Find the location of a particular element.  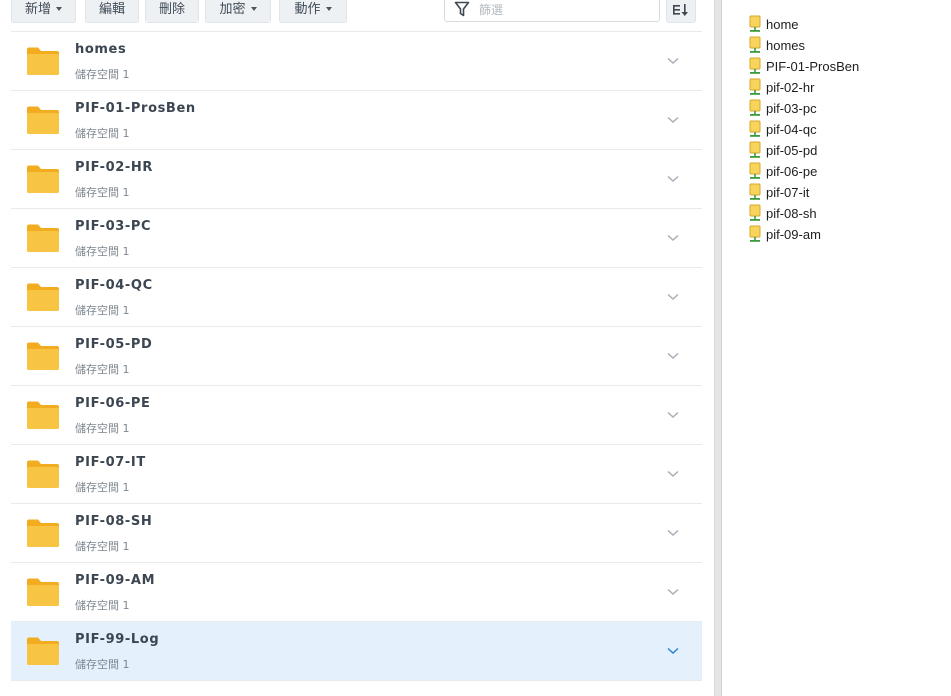

folder-name: PIF-03-PC is located at coordinates (113, 226).